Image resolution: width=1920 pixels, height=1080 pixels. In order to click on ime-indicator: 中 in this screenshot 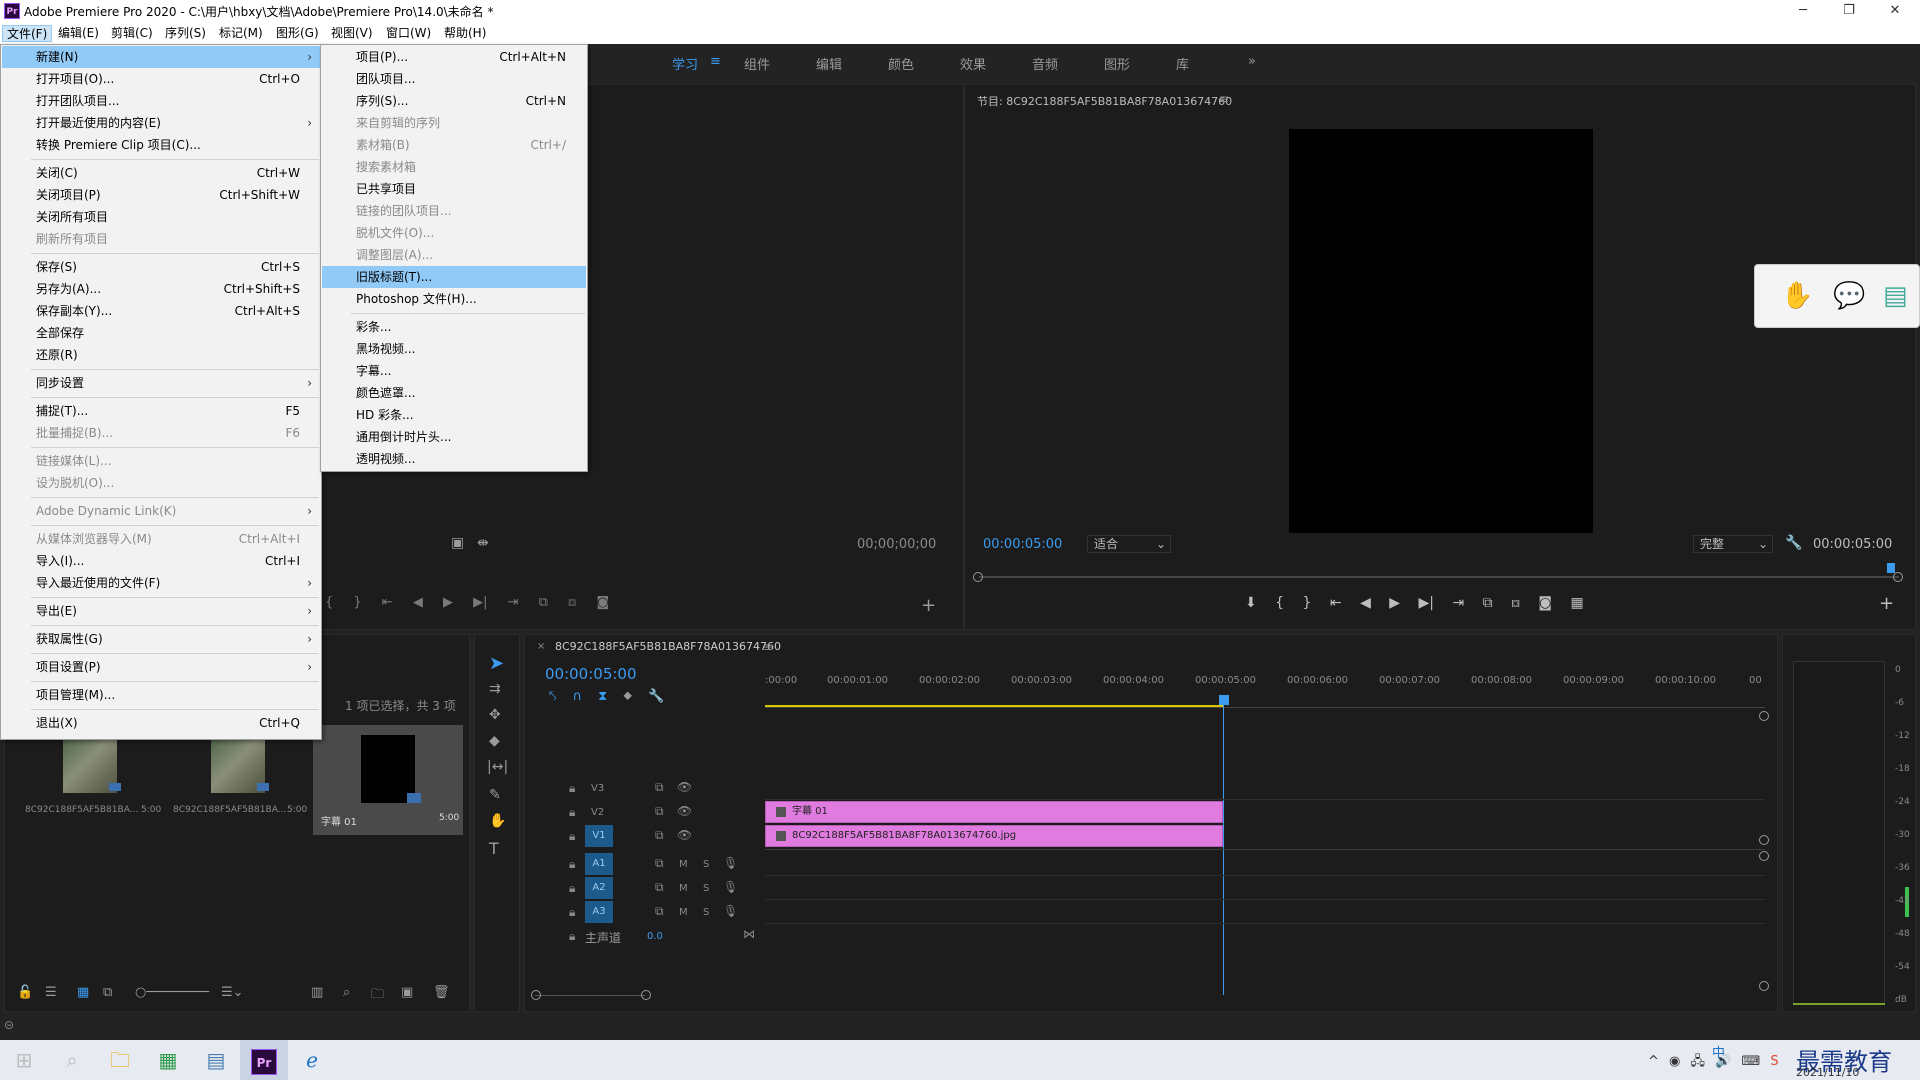, I will do `click(1718, 1051)`.